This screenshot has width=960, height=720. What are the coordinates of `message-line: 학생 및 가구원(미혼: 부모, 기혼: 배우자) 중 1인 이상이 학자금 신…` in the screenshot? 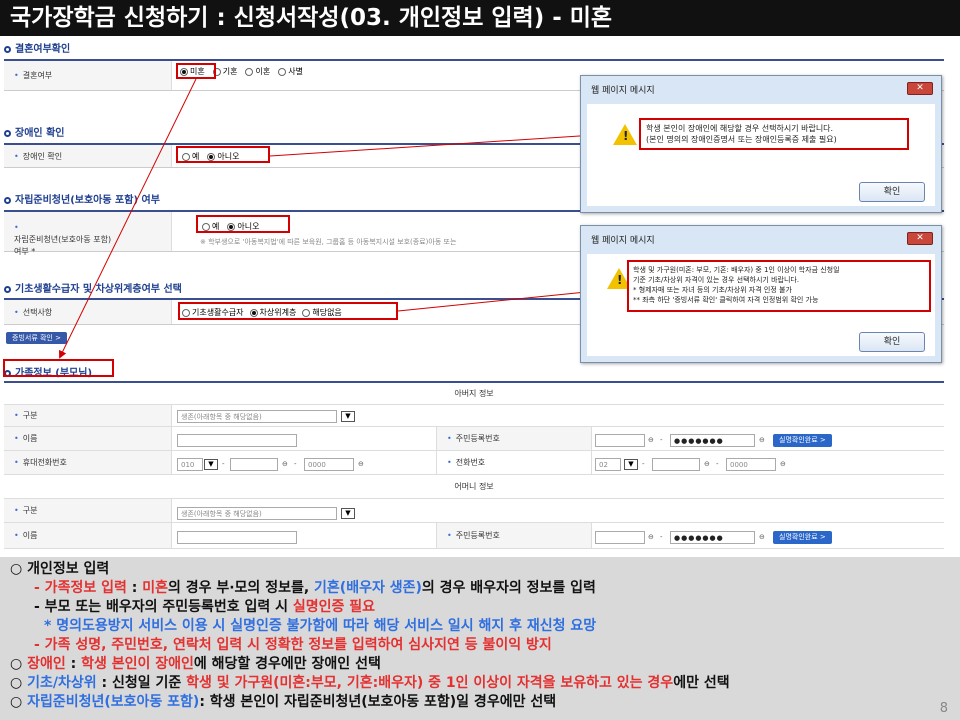 It's located at (736, 270).